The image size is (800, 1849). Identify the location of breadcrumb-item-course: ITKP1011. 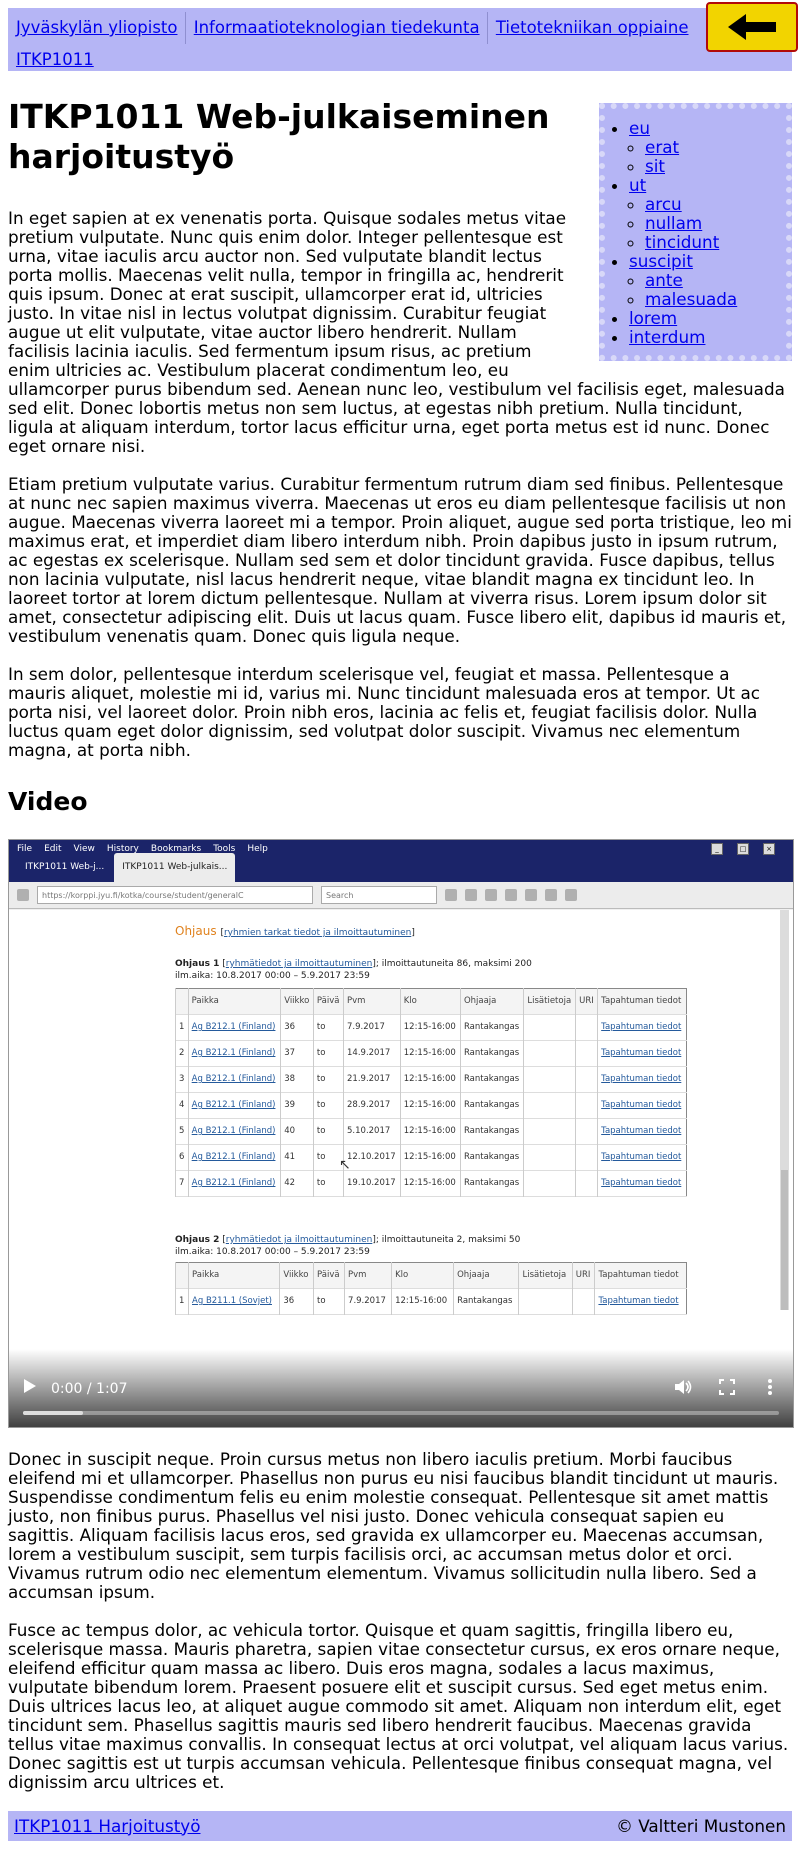
(55, 60).